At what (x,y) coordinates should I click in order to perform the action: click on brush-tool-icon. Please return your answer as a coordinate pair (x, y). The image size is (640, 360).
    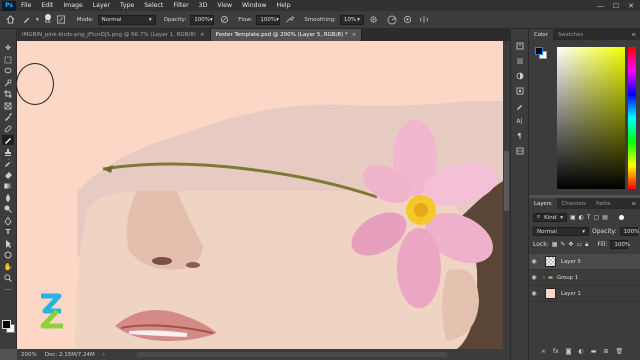
    Looking at the image, I should click on (8, 140).